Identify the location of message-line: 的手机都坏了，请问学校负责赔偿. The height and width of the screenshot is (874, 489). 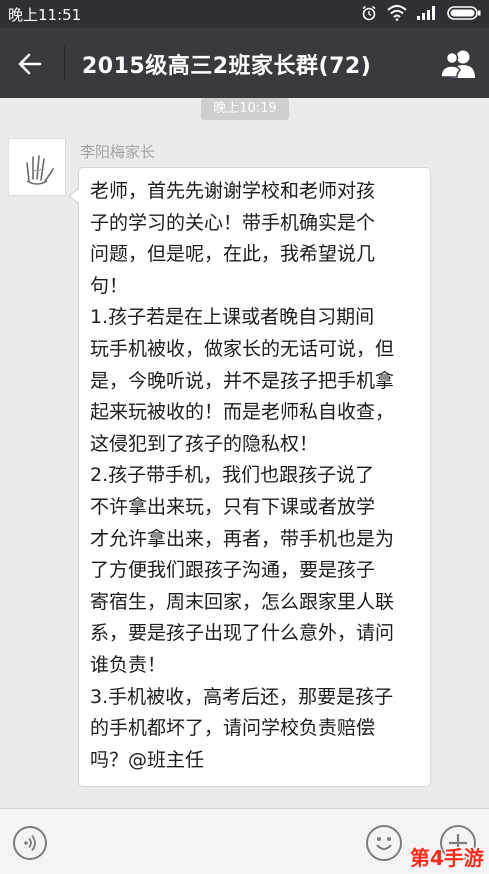
(233, 728).